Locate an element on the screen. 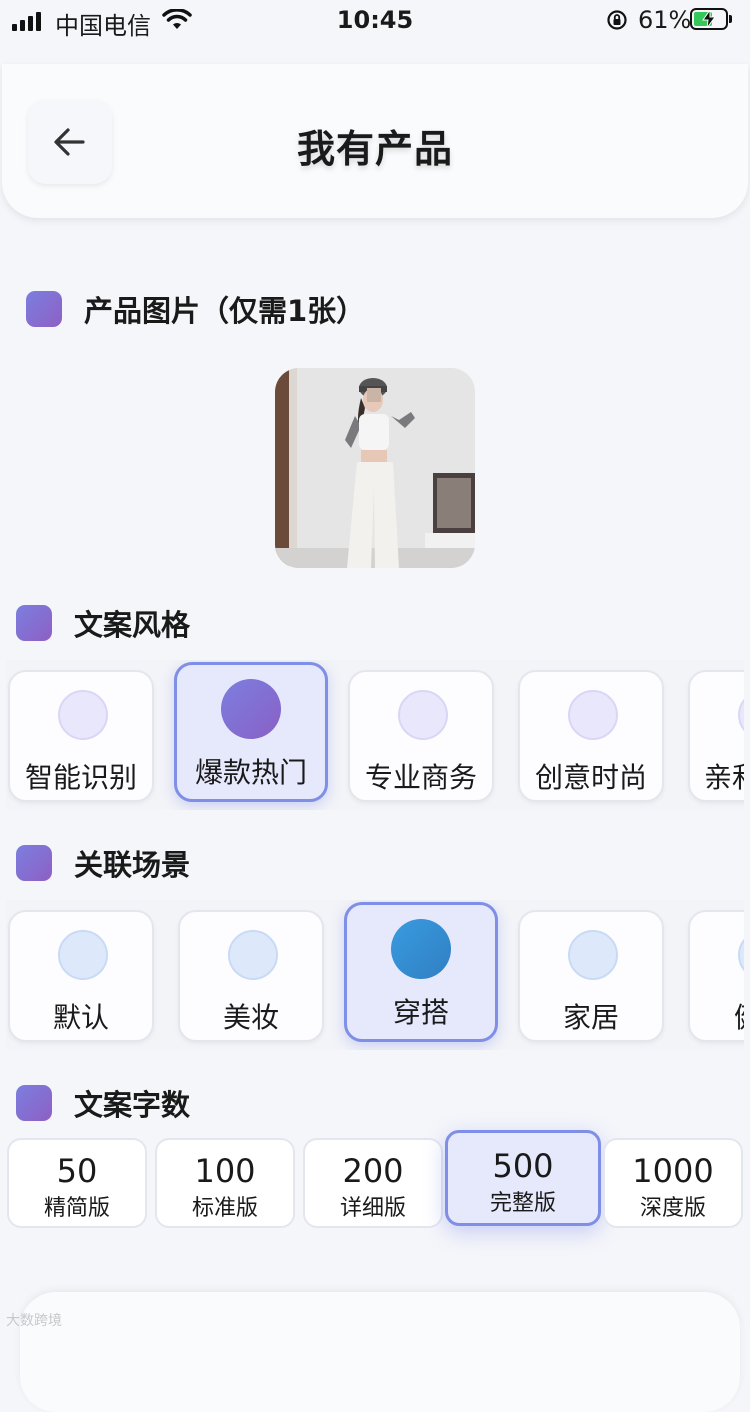  section-word-count: 文案字数 is located at coordinates (103, 1103).